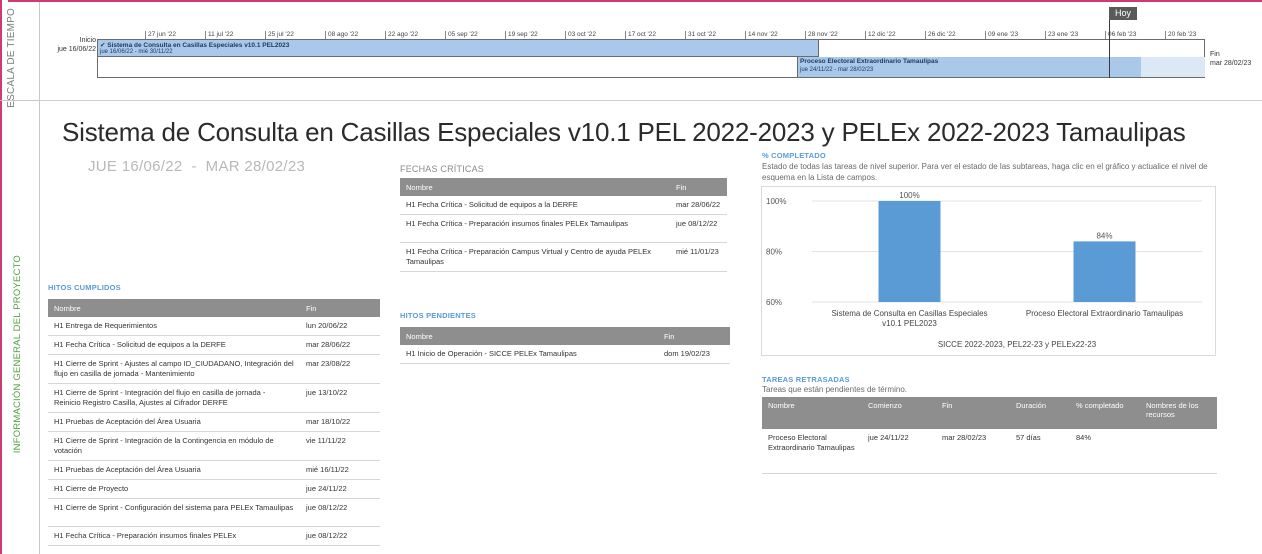 Image resolution: width=1262 pixels, height=554 pixels. I want to click on cell-end-date: jue 13/10/22, so click(340, 398).